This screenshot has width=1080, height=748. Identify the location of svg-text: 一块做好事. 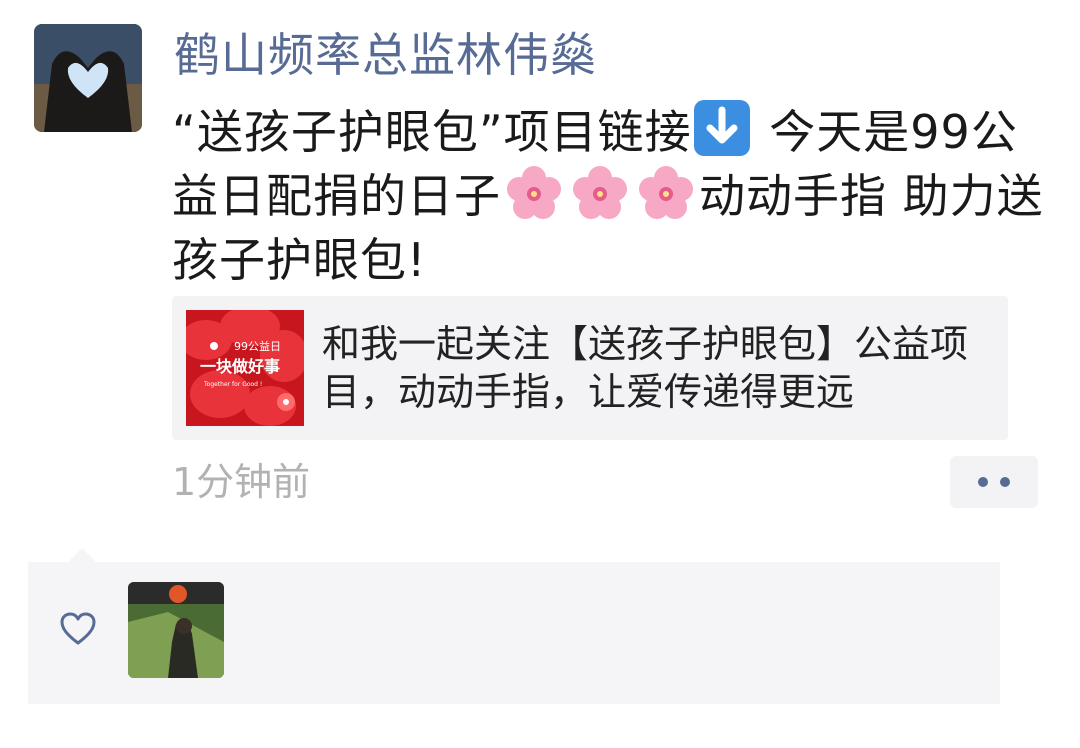
(240, 366).